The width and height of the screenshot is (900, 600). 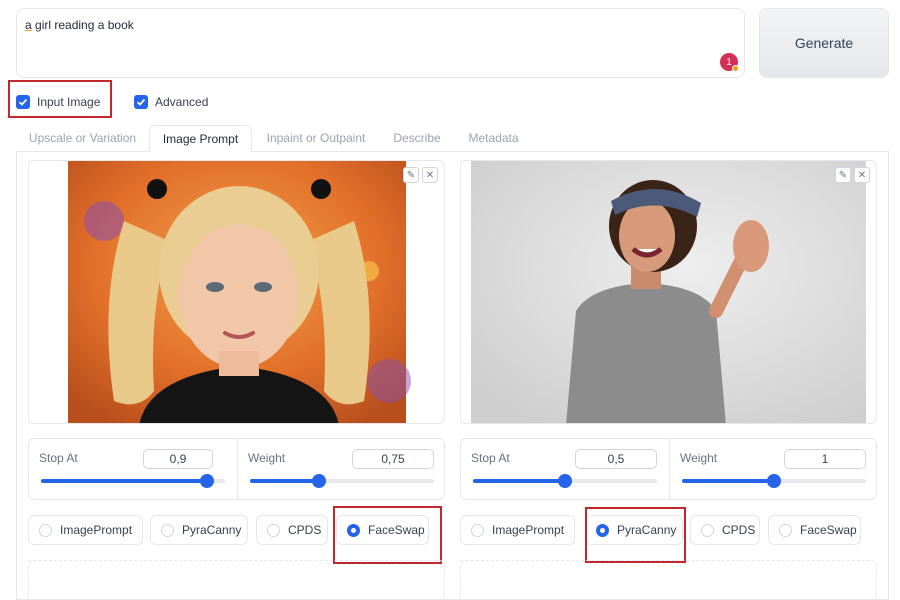 What do you see at coordinates (28, 25) in the screenshot?
I see `prompt-text-first: a` at bounding box center [28, 25].